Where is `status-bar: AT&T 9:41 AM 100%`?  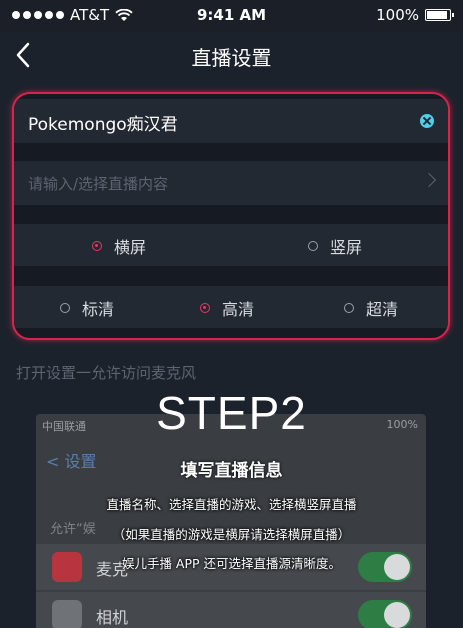 status-bar: AT&T 9:41 AM 100% is located at coordinates (231, 16).